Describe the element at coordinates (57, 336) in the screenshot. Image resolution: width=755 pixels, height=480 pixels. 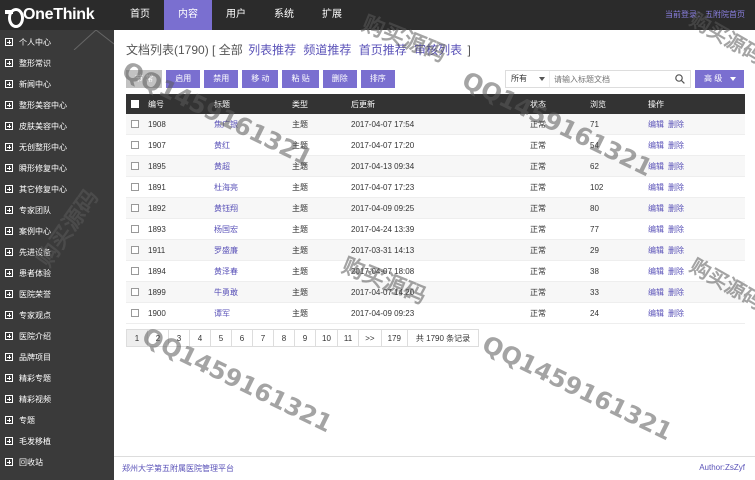
I see `sidebar-item-about: 医院介绍` at that location.